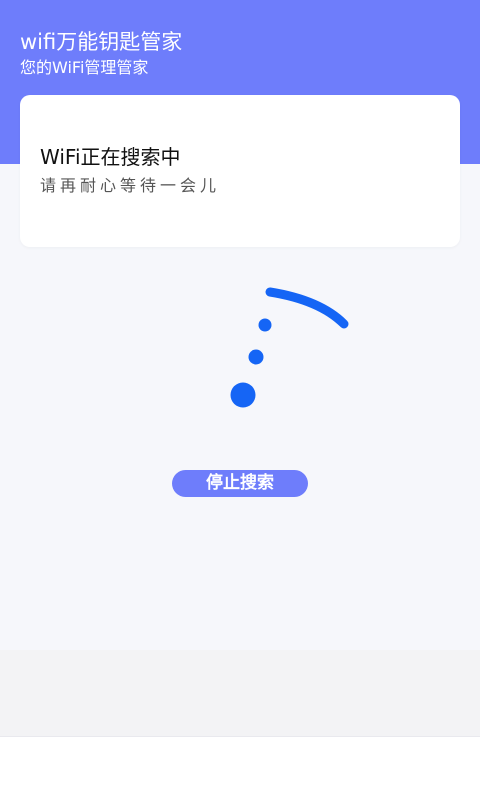 The image size is (480, 801). I want to click on footer-area, so click(240, 693).